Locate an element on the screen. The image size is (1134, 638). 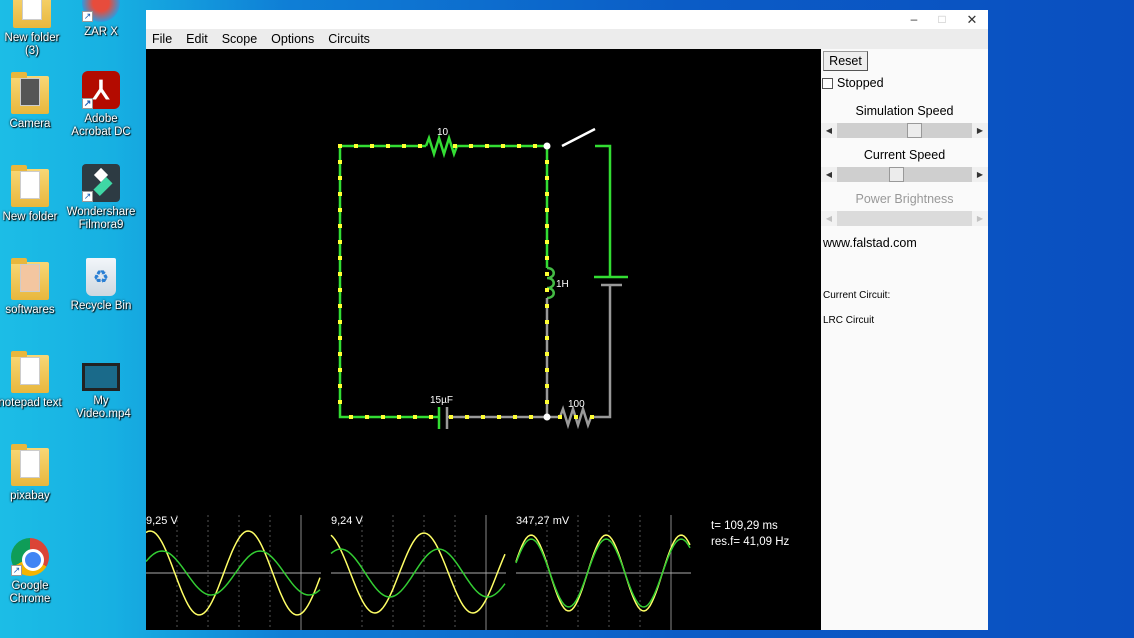
wire-switch-battery is located at coordinates (603, 210).